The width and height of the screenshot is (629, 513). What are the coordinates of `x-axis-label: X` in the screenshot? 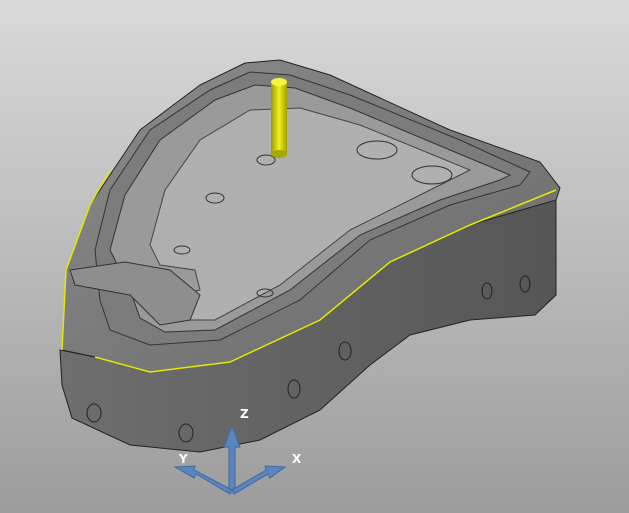 It's located at (297, 459).